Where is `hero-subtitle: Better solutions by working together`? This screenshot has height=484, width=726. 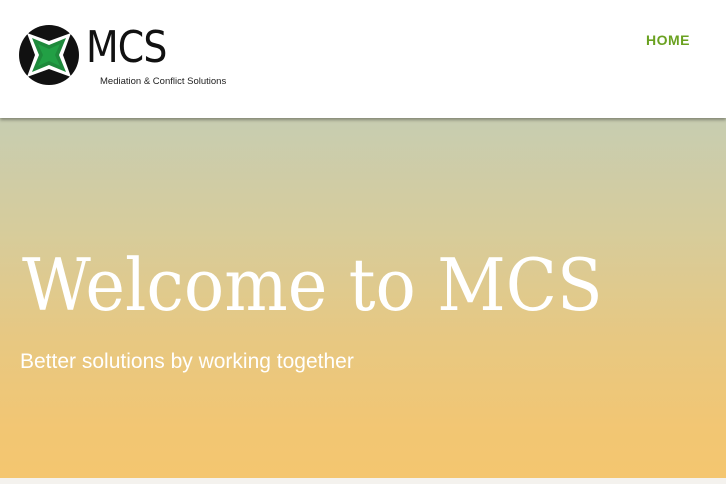
hero-subtitle: Better solutions by working together is located at coordinates (187, 361).